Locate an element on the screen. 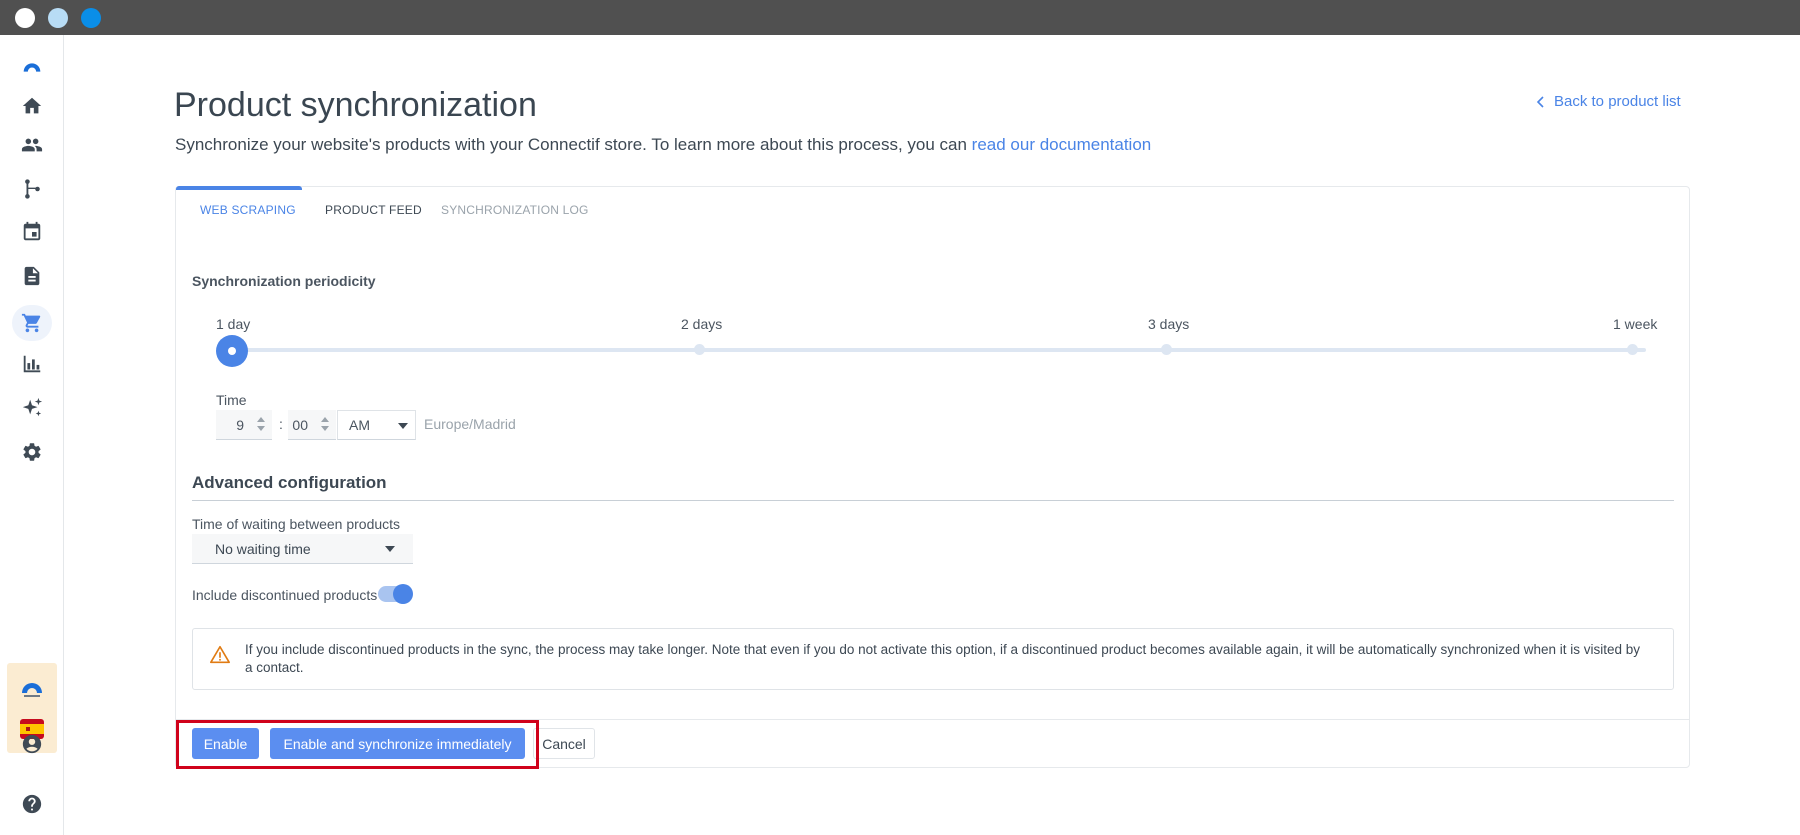  periodicity-slider-handle is located at coordinates (232, 351).